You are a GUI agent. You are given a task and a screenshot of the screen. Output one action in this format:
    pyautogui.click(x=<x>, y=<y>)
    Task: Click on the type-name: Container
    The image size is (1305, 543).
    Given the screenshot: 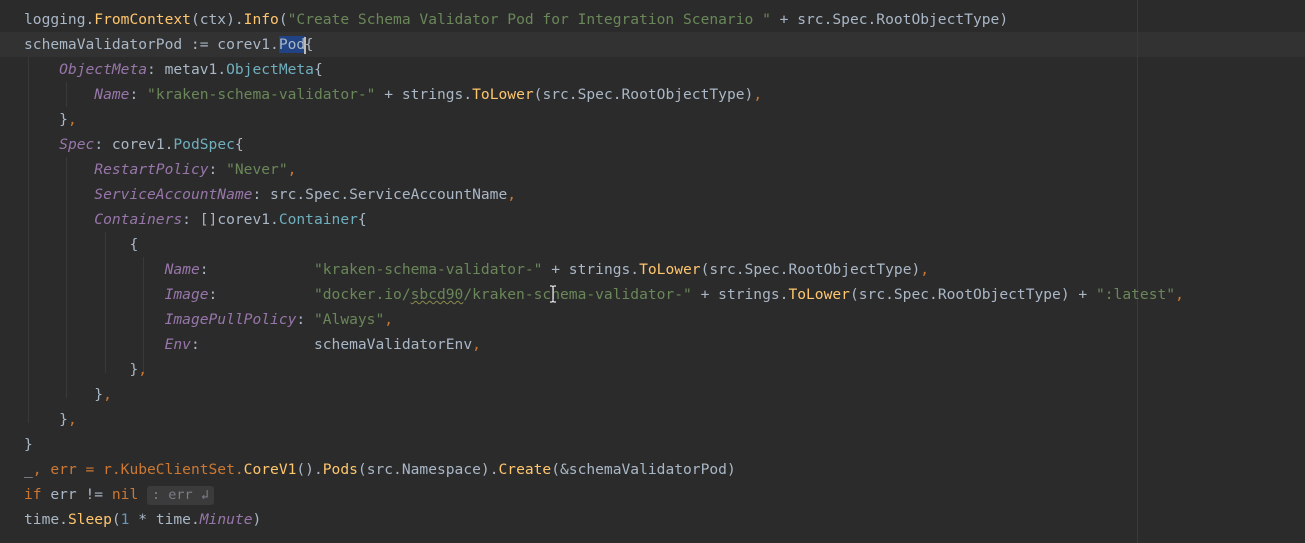 What is the action you would take?
    pyautogui.click(x=318, y=219)
    